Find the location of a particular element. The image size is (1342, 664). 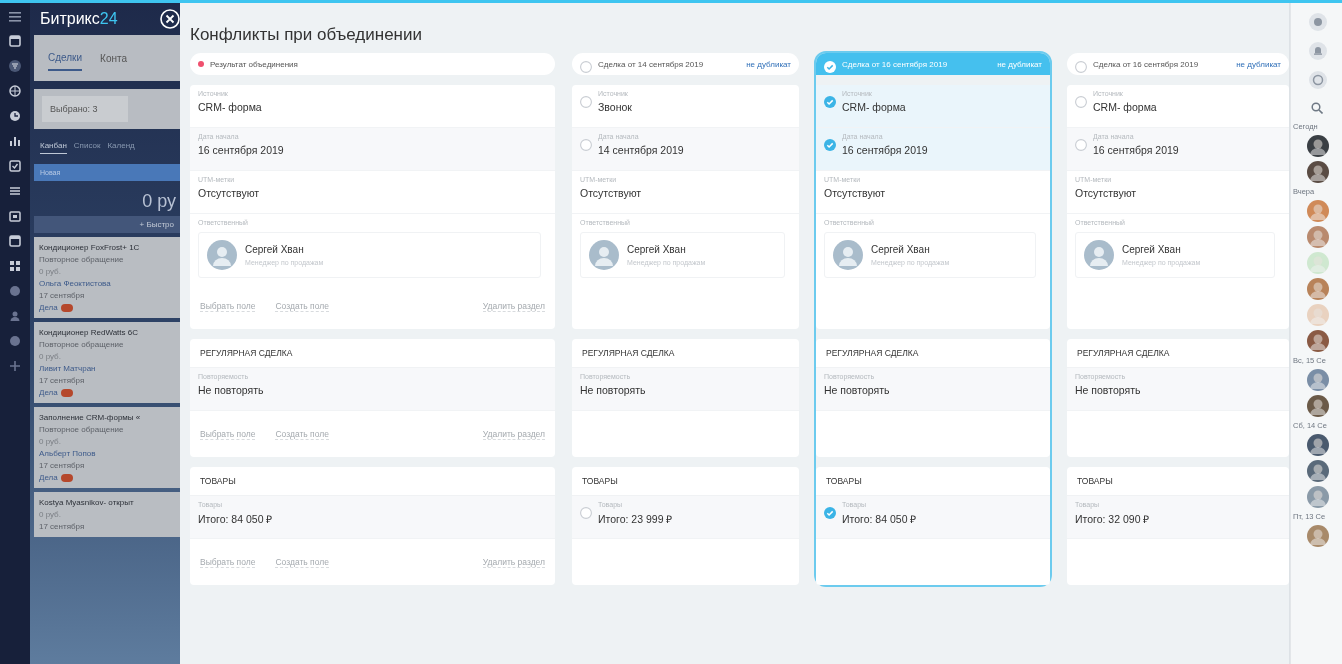

column-header: Результат объединения is located at coordinates (372, 64).